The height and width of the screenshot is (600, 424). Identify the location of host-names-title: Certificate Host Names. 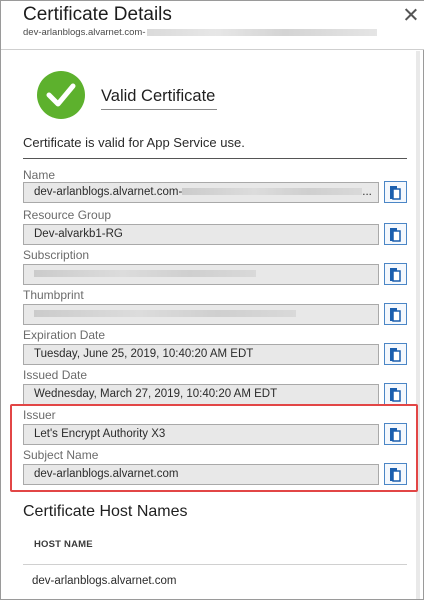
(105, 511).